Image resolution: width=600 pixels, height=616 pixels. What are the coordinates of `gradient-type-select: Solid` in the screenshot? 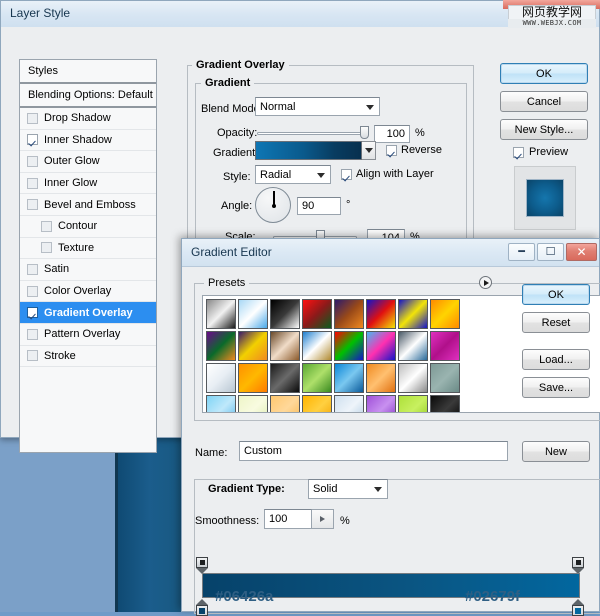 It's located at (348, 489).